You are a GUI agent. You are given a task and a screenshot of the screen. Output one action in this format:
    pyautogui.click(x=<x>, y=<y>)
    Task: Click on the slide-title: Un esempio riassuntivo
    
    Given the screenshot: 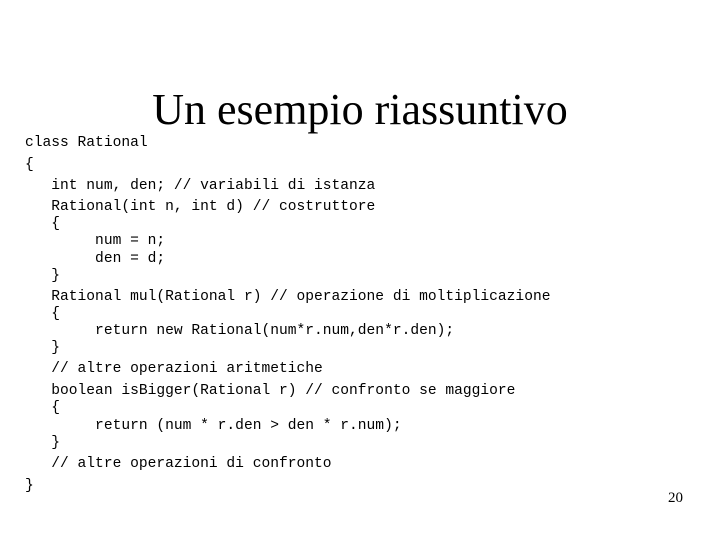 What is the action you would take?
    pyautogui.click(x=360, y=110)
    